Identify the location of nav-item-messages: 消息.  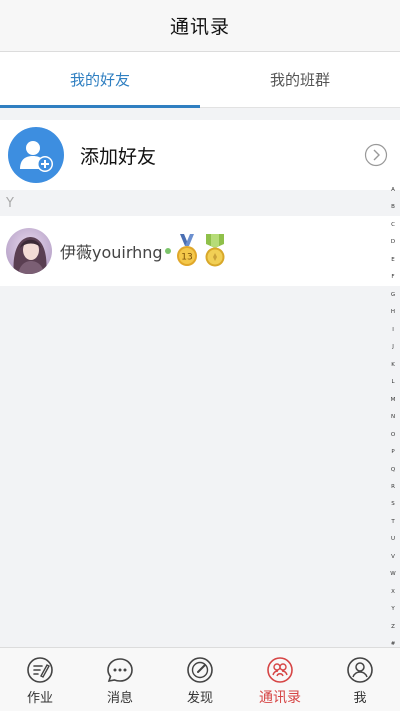
(120, 679).